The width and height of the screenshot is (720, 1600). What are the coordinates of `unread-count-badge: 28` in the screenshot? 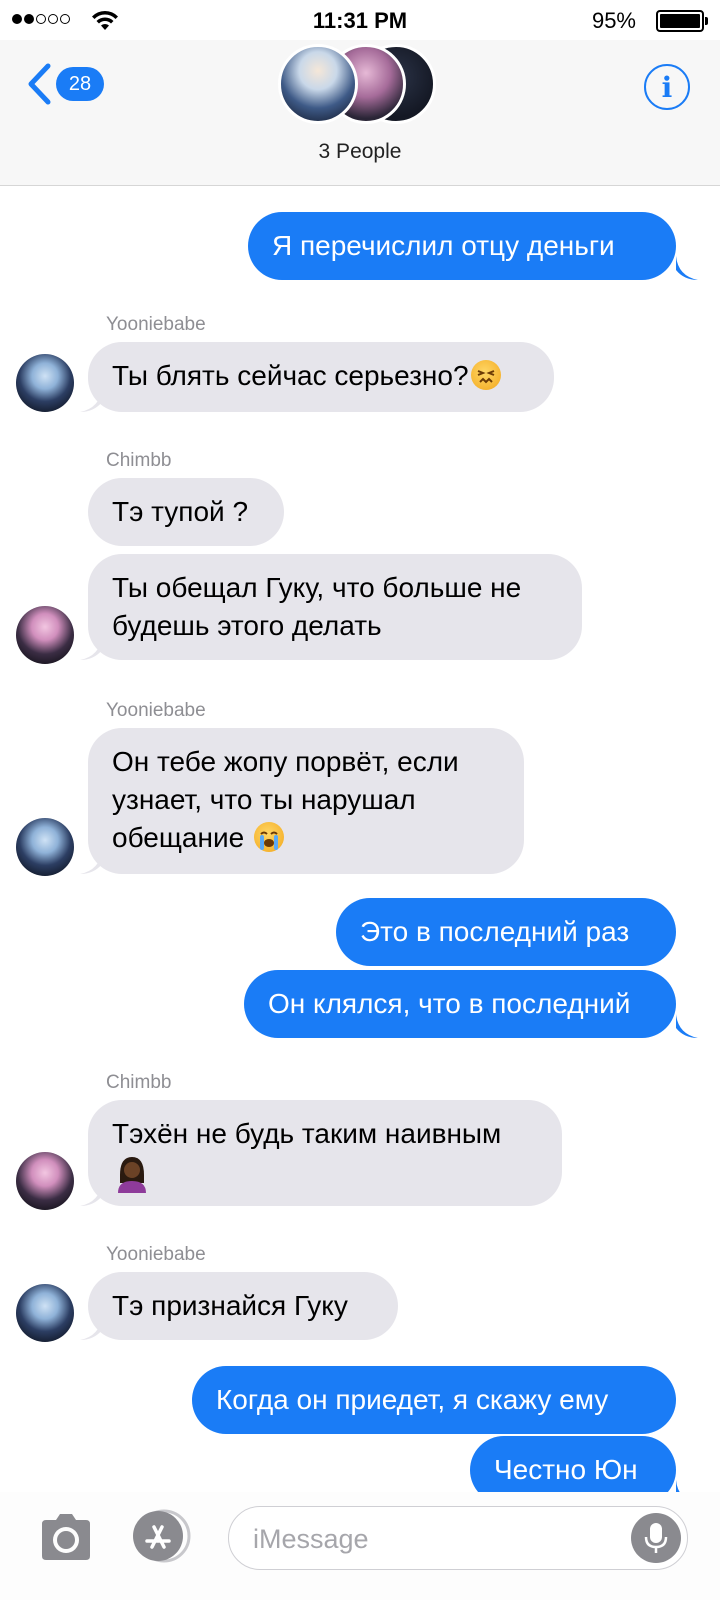 It's located at (80, 84).